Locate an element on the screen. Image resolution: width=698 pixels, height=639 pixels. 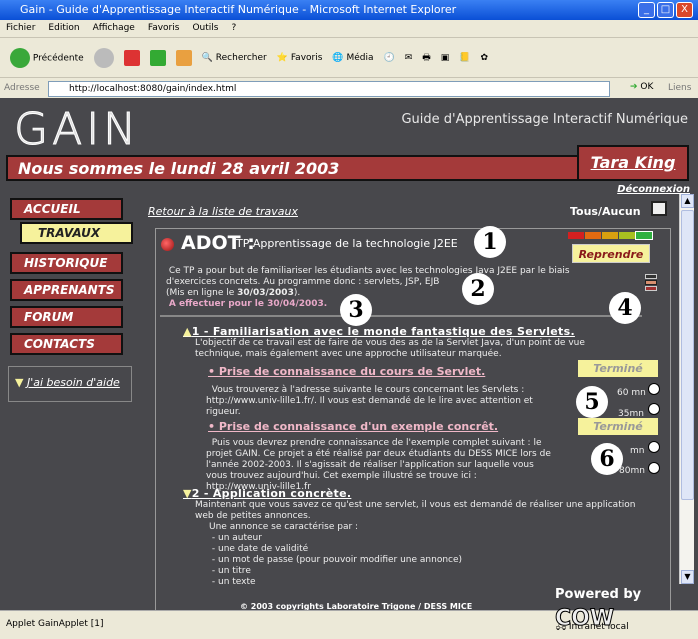
home-icon is located at coordinates (183, 57).